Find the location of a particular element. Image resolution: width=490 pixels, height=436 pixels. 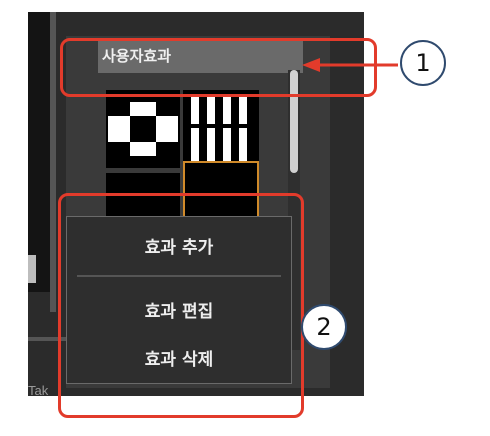

checker-pattern-icon is located at coordinates (143, 129).